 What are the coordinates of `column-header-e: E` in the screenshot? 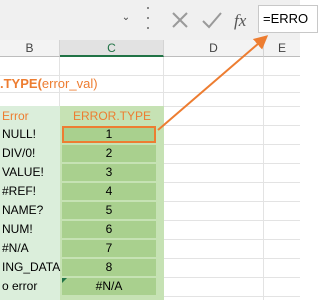 It's located at (282, 48).